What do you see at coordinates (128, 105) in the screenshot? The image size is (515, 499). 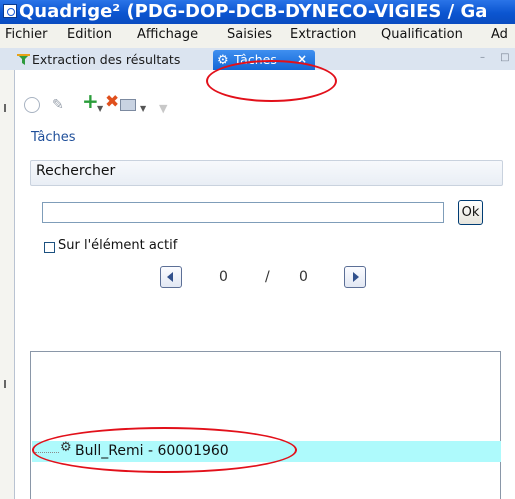 I see `move-icon` at bounding box center [128, 105].